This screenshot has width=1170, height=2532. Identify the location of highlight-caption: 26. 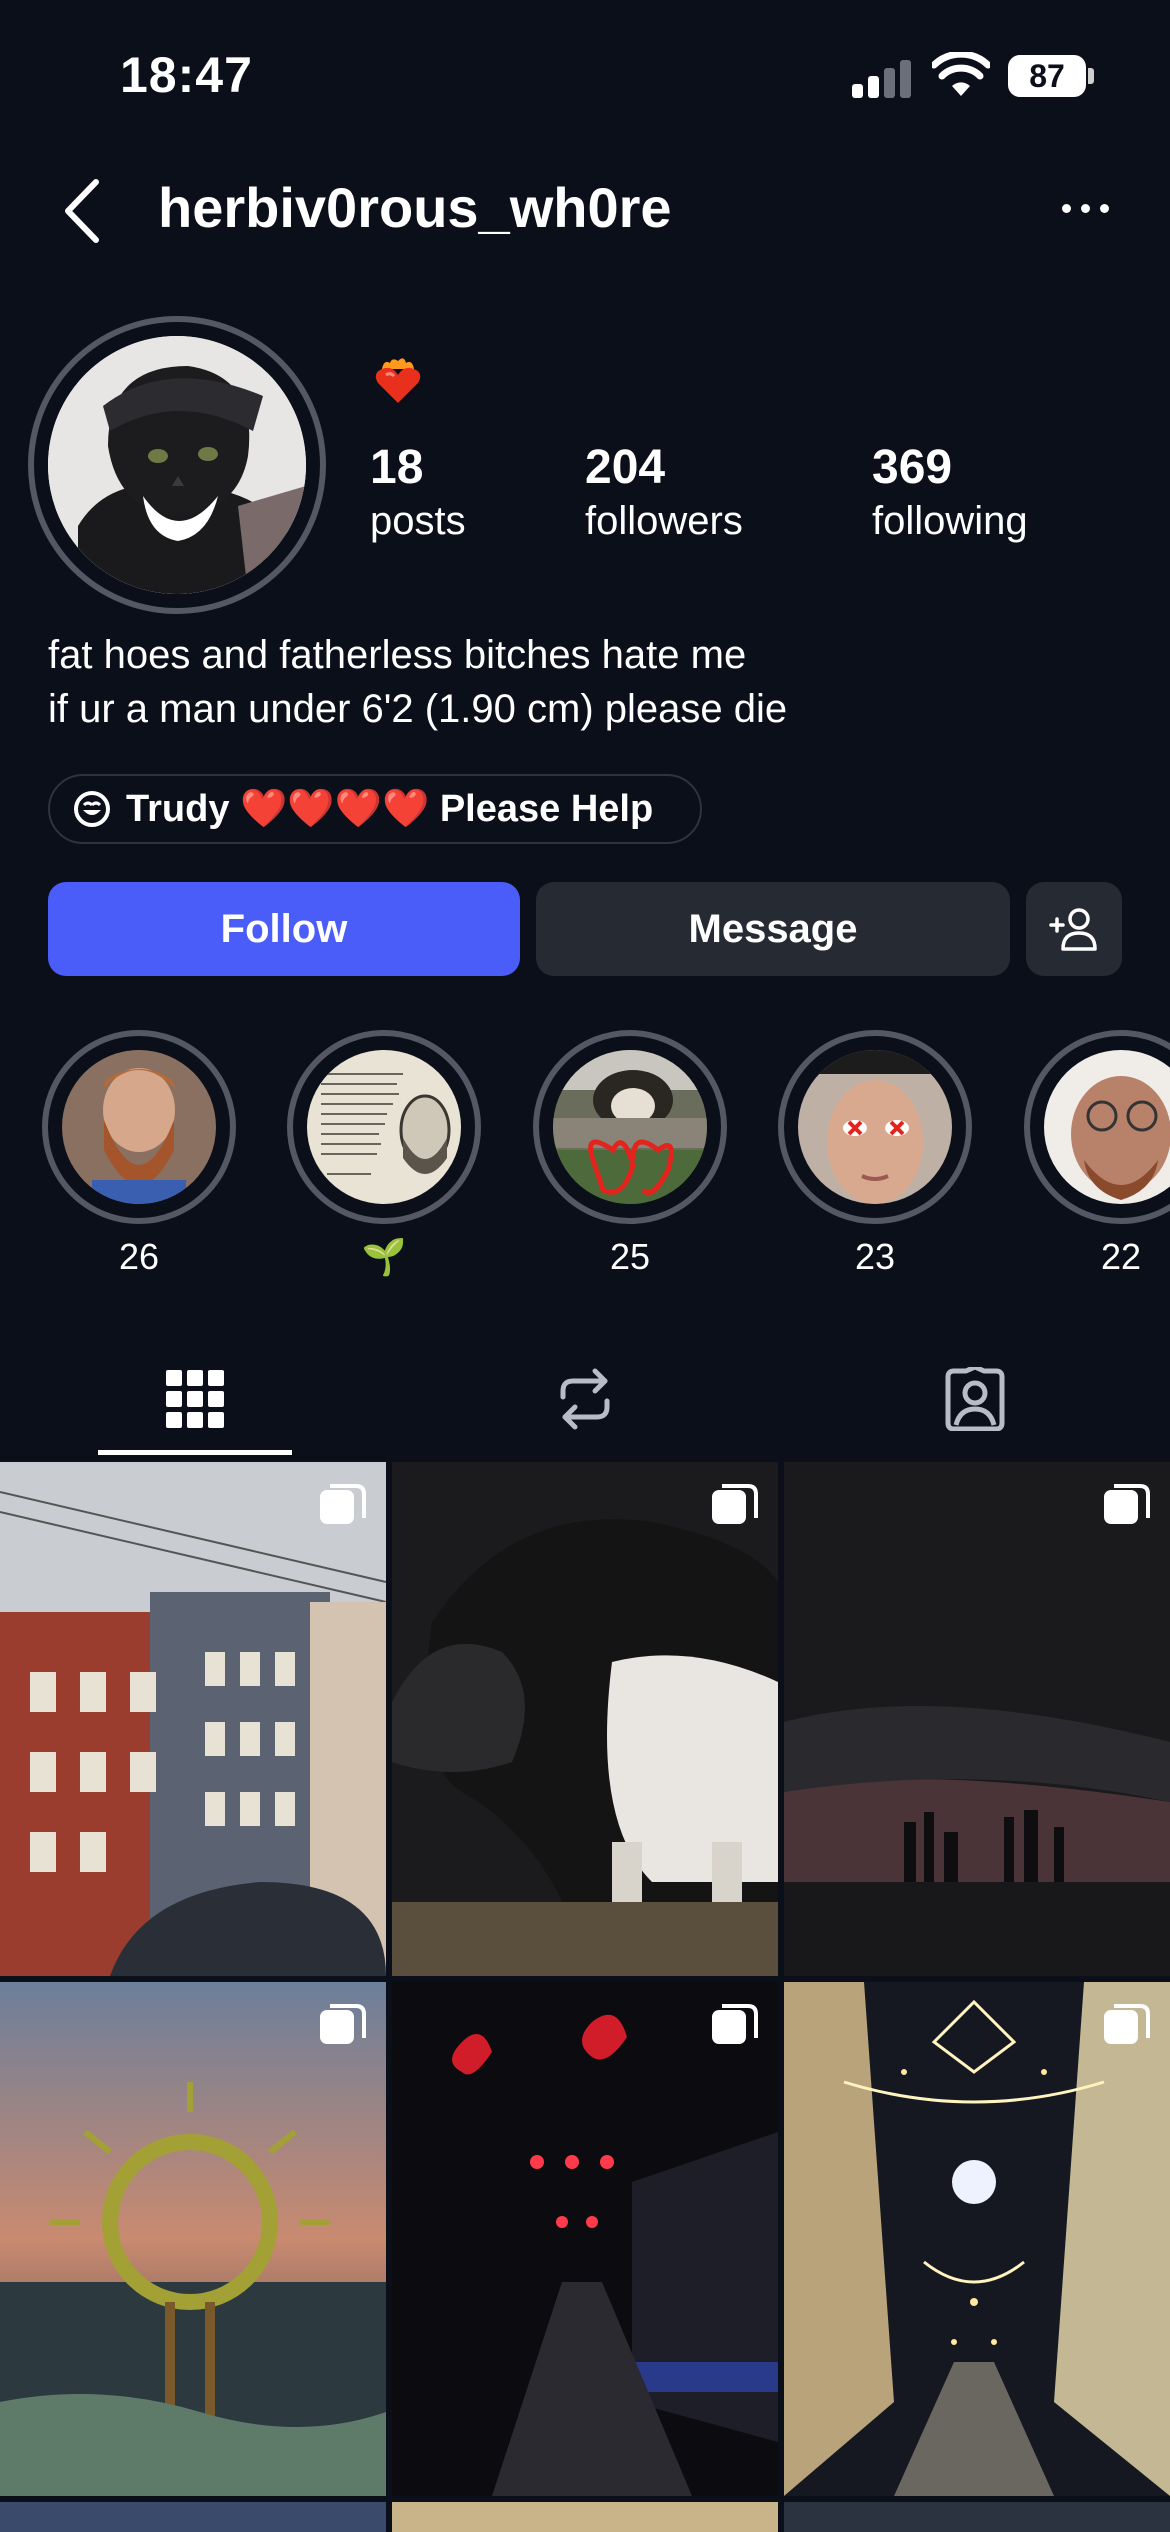
(139, 1256).